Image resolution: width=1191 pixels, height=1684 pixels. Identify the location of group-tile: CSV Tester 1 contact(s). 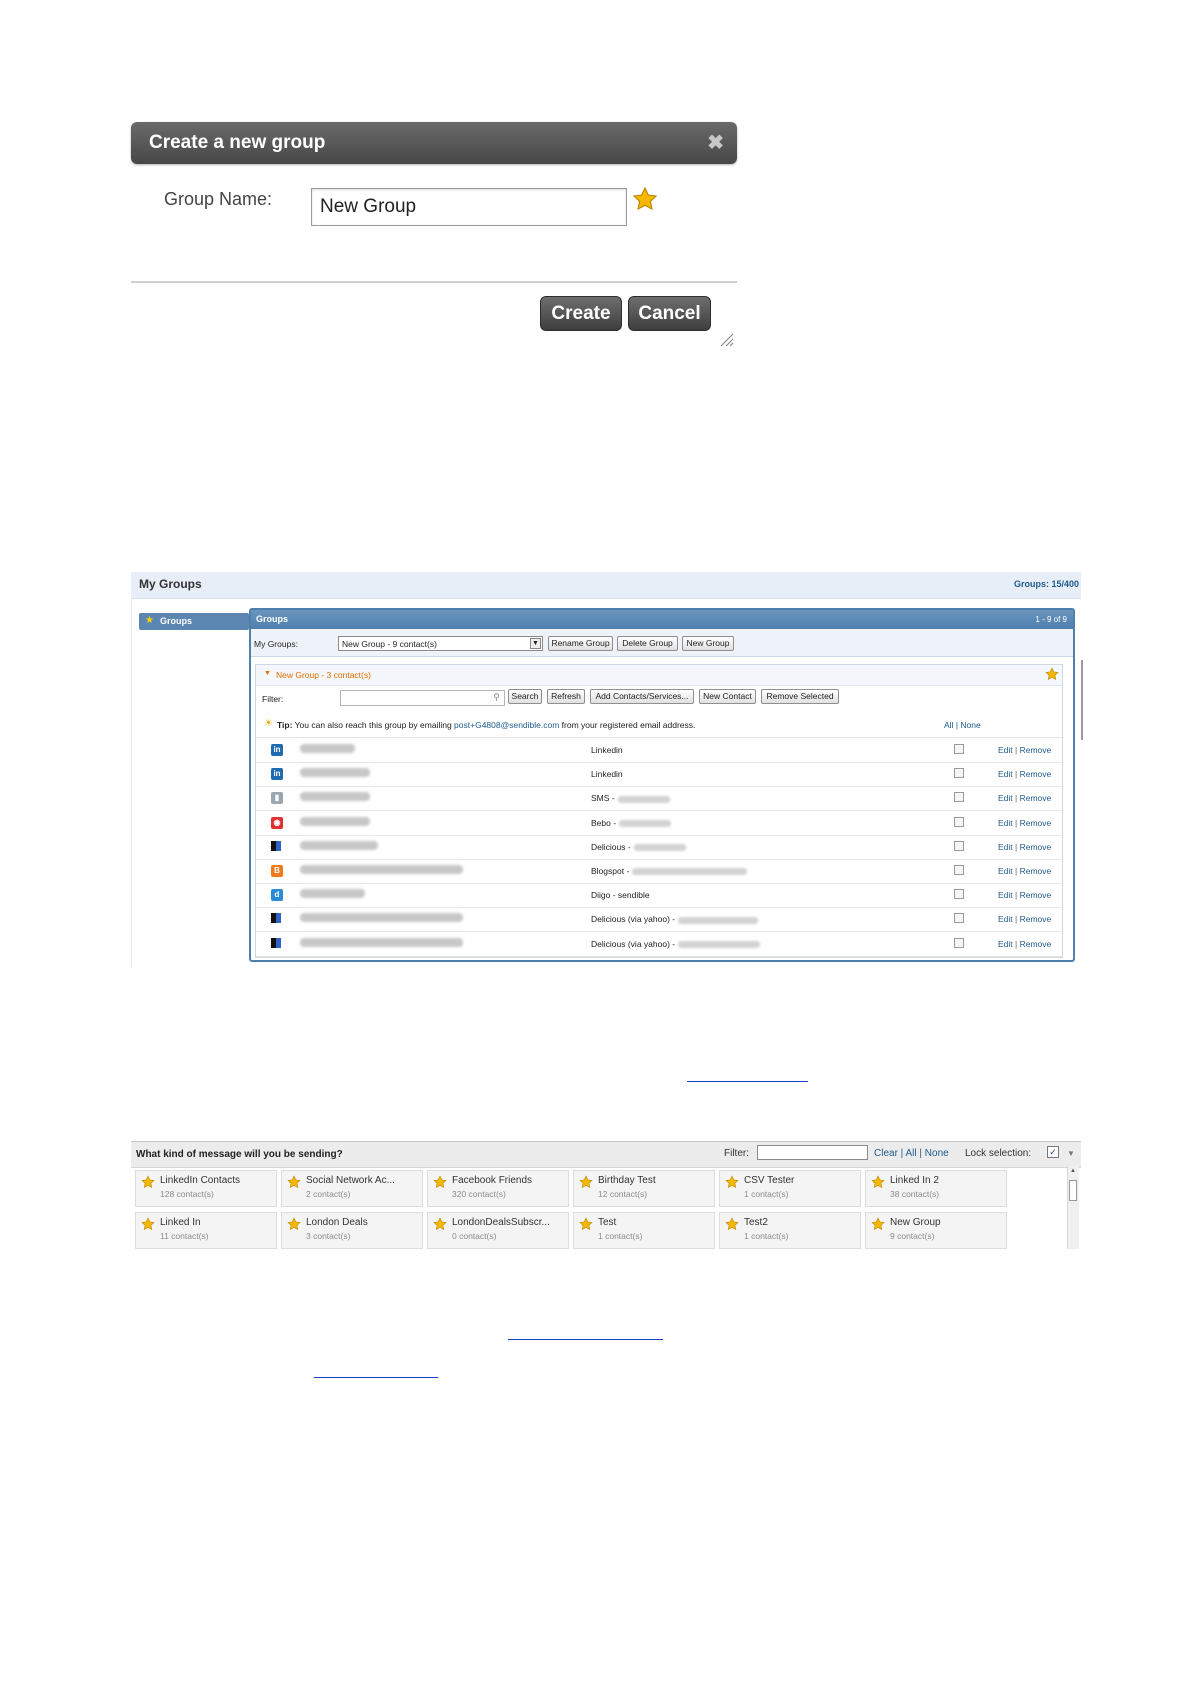
(790, 1188).